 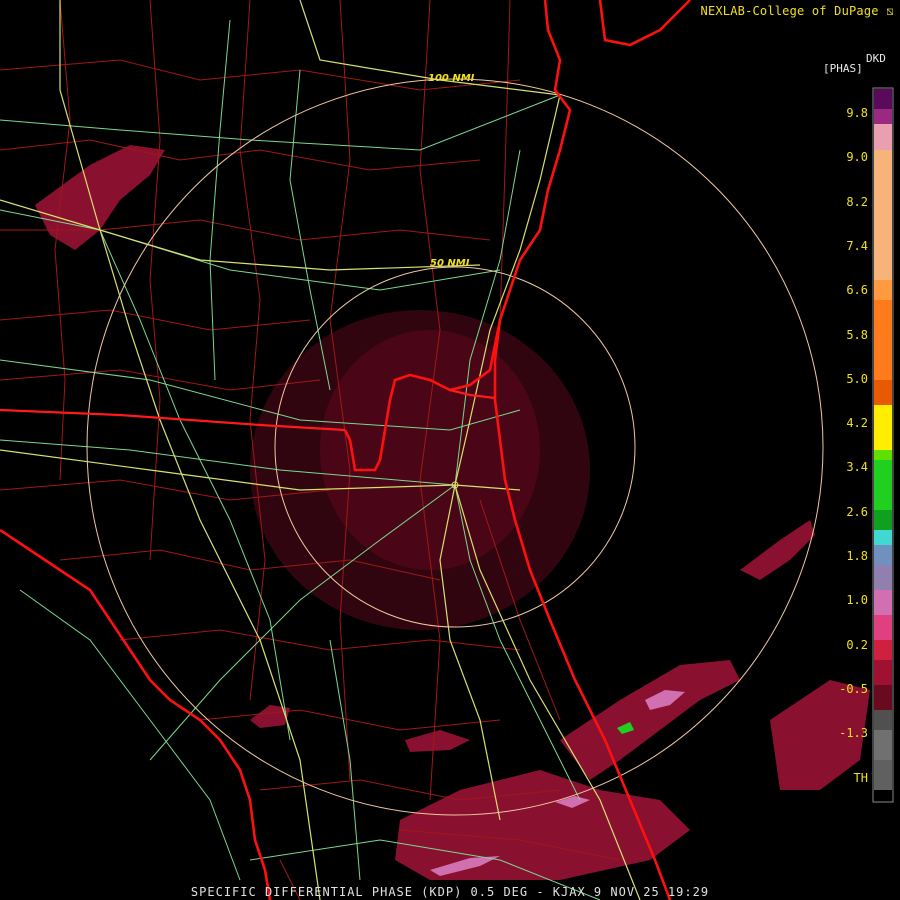 I want to click on legend-tick-label: 1.8, so click(x=857, y=556).